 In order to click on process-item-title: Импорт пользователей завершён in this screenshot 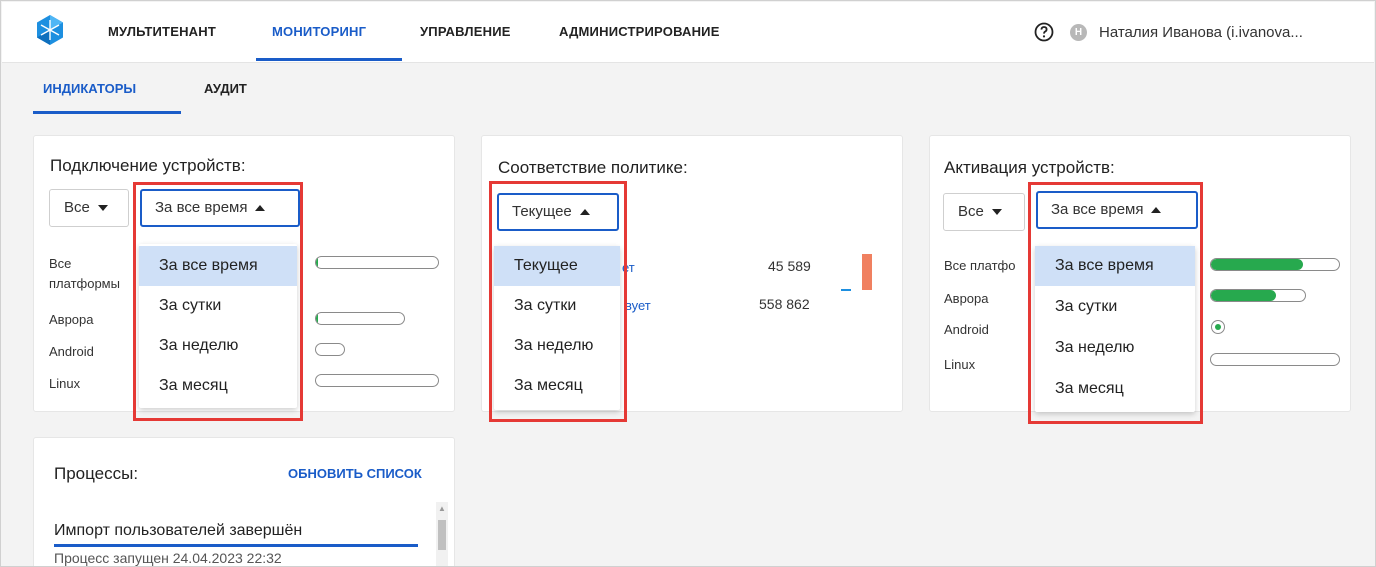, I will do `click(178, 530)`.